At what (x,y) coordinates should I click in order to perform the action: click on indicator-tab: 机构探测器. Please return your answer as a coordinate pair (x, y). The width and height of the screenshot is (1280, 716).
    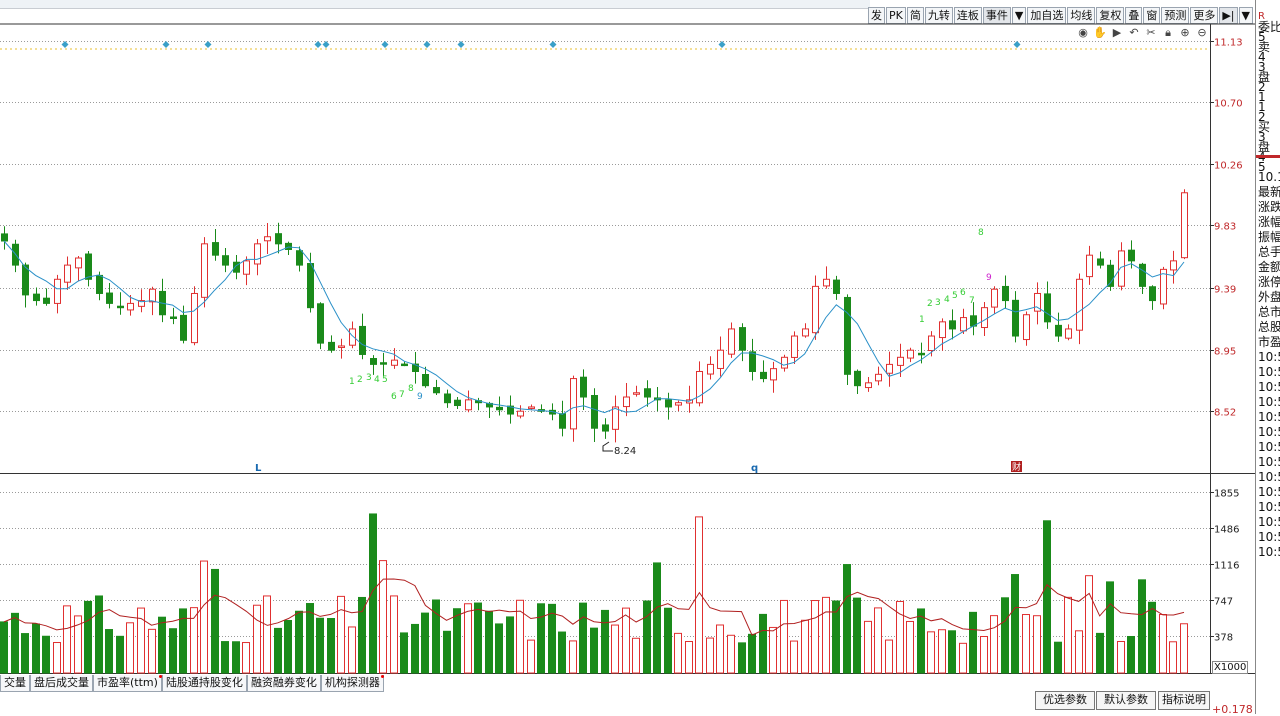
    Looking at the image, I should click on (352, 683).